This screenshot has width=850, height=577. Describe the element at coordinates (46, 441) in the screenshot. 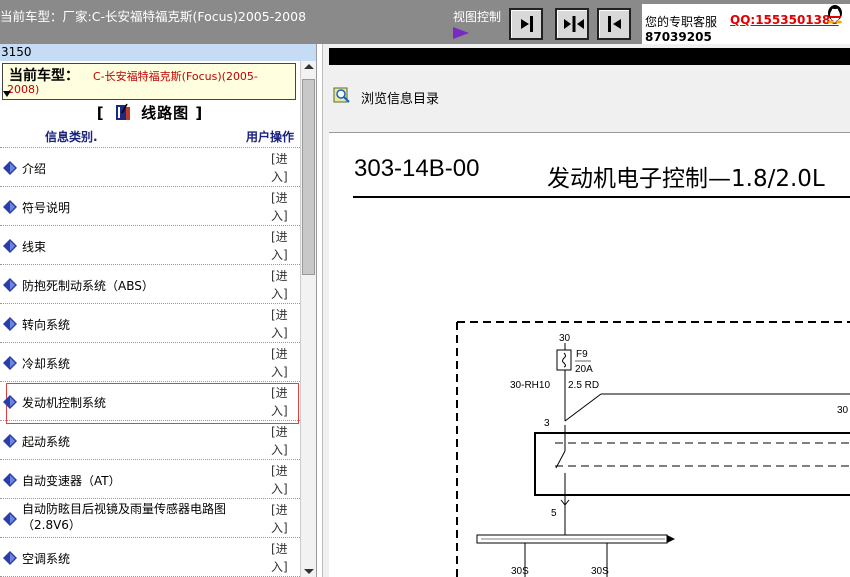

I see `list-item-label: 起动系统` at that location.